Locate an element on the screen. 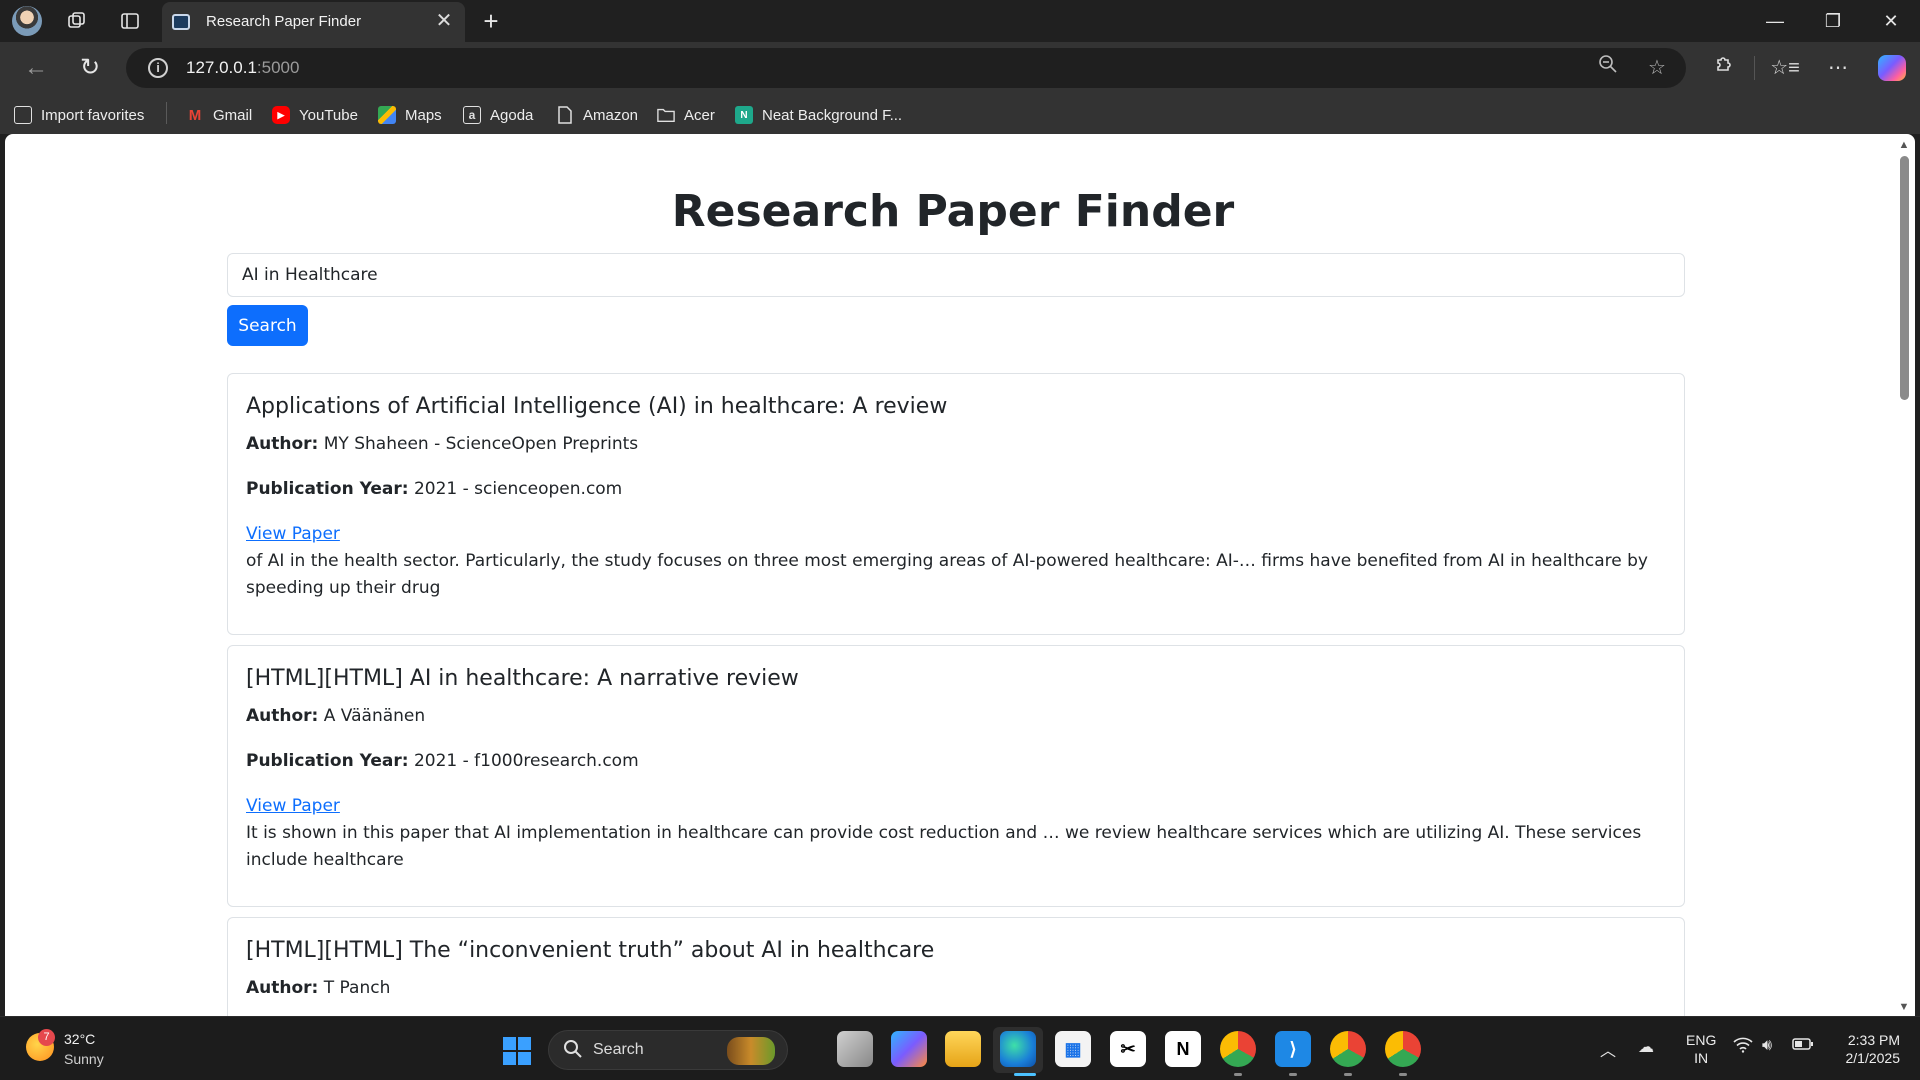 The height and width of the screenshot is (1080, 1920). favorite-agoda: a Agoda is located at coordinates (498, 115).